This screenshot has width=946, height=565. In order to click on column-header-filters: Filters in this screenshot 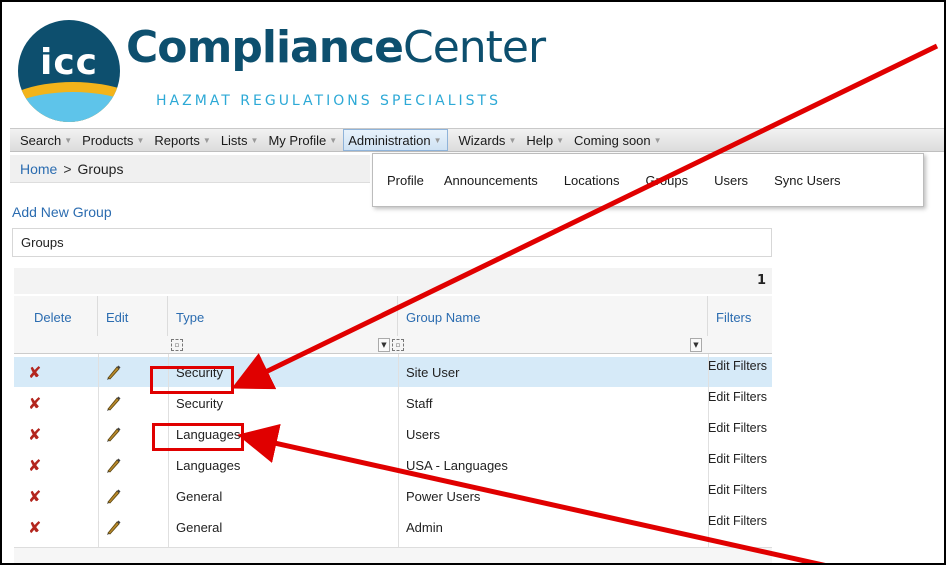, I will do `click(740, 316)`.